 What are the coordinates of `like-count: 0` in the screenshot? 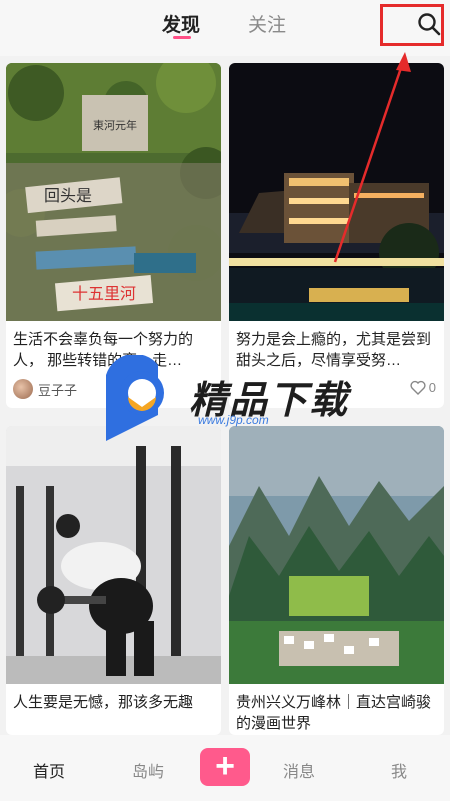 It's located at (423, 387).